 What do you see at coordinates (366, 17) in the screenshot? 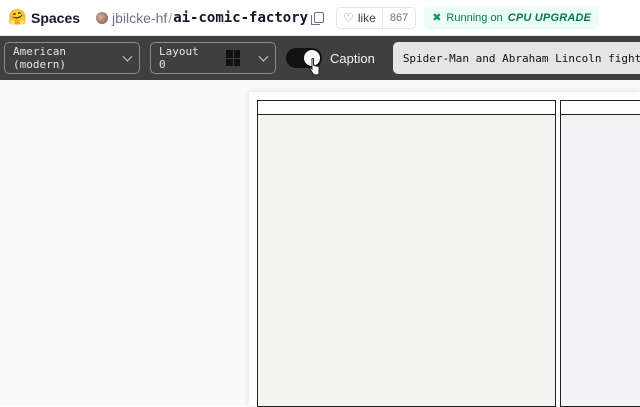
I see `like-label: like` at bounding box center [366, 17].